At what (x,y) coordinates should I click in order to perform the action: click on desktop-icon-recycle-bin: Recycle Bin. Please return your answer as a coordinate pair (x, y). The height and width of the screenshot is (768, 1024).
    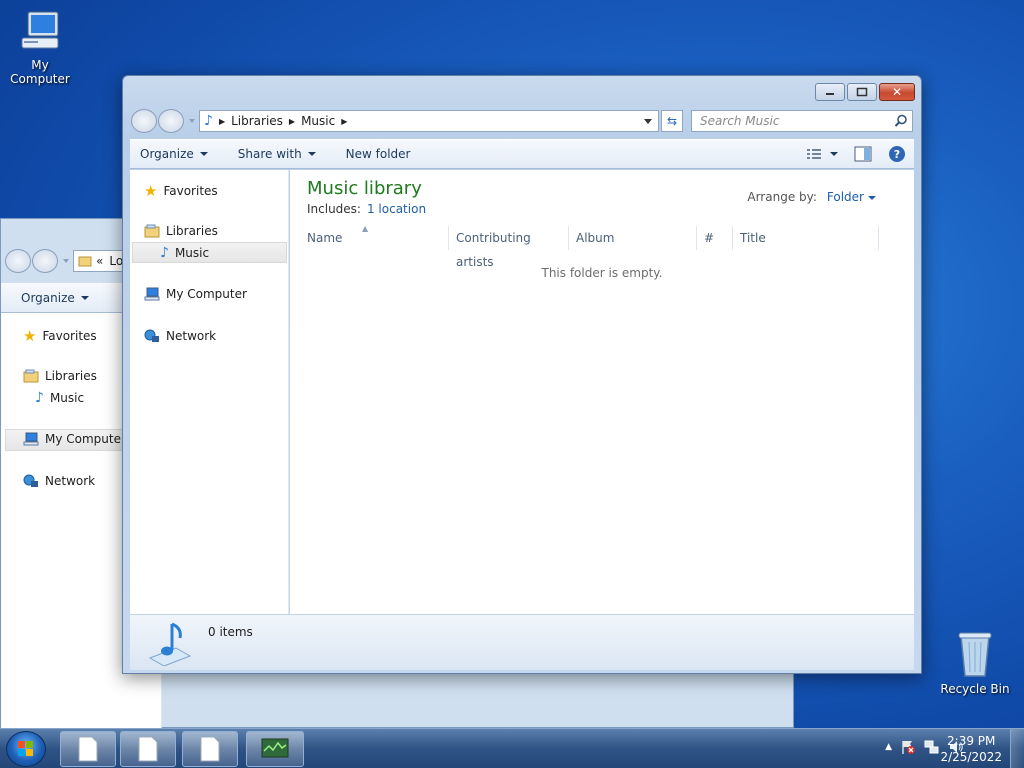
    Looking at the image, I should click on (975, 663).